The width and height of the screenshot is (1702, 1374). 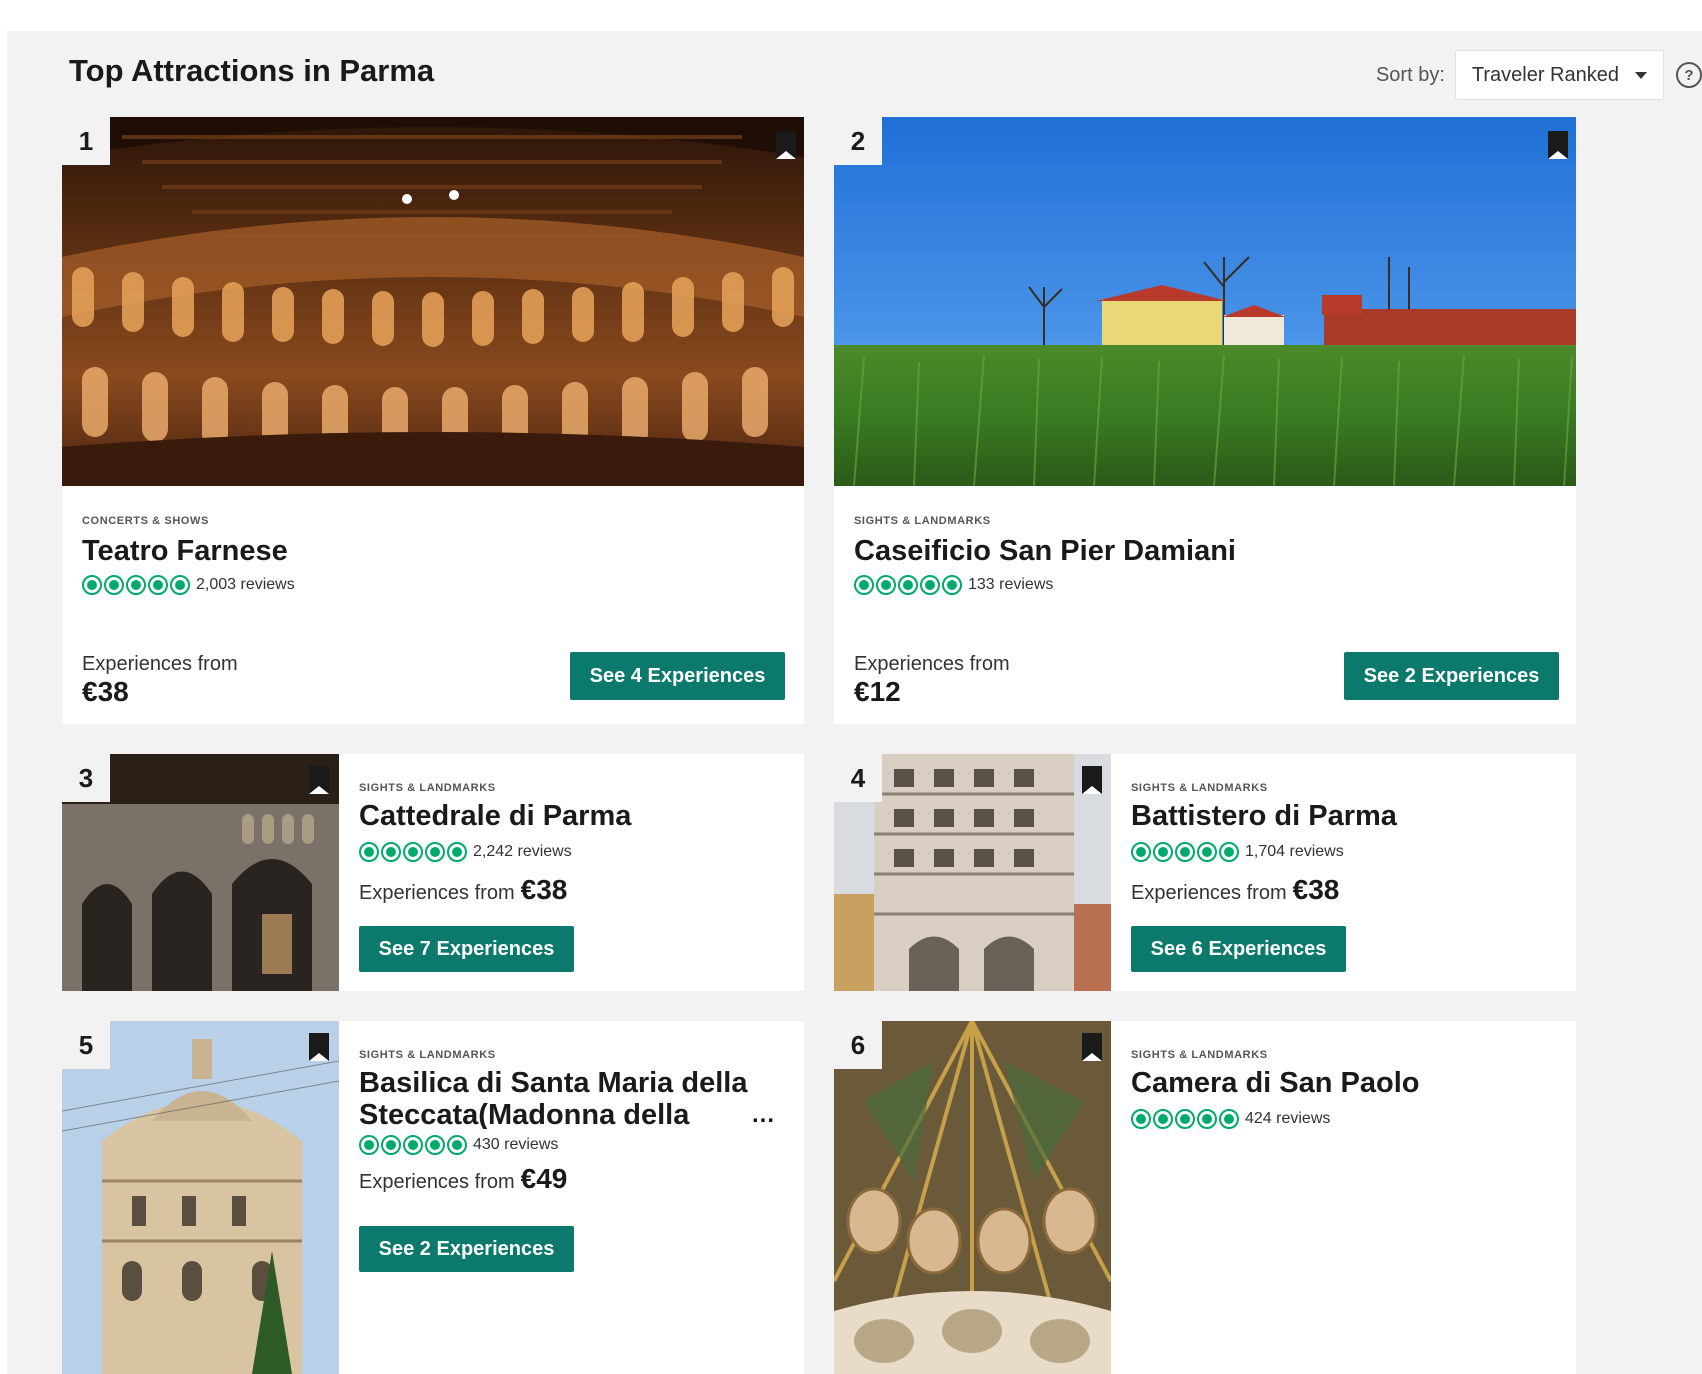 I want to click on attraction-name: Caseificio San Pier Damiani, so click(x=1045, y=551).